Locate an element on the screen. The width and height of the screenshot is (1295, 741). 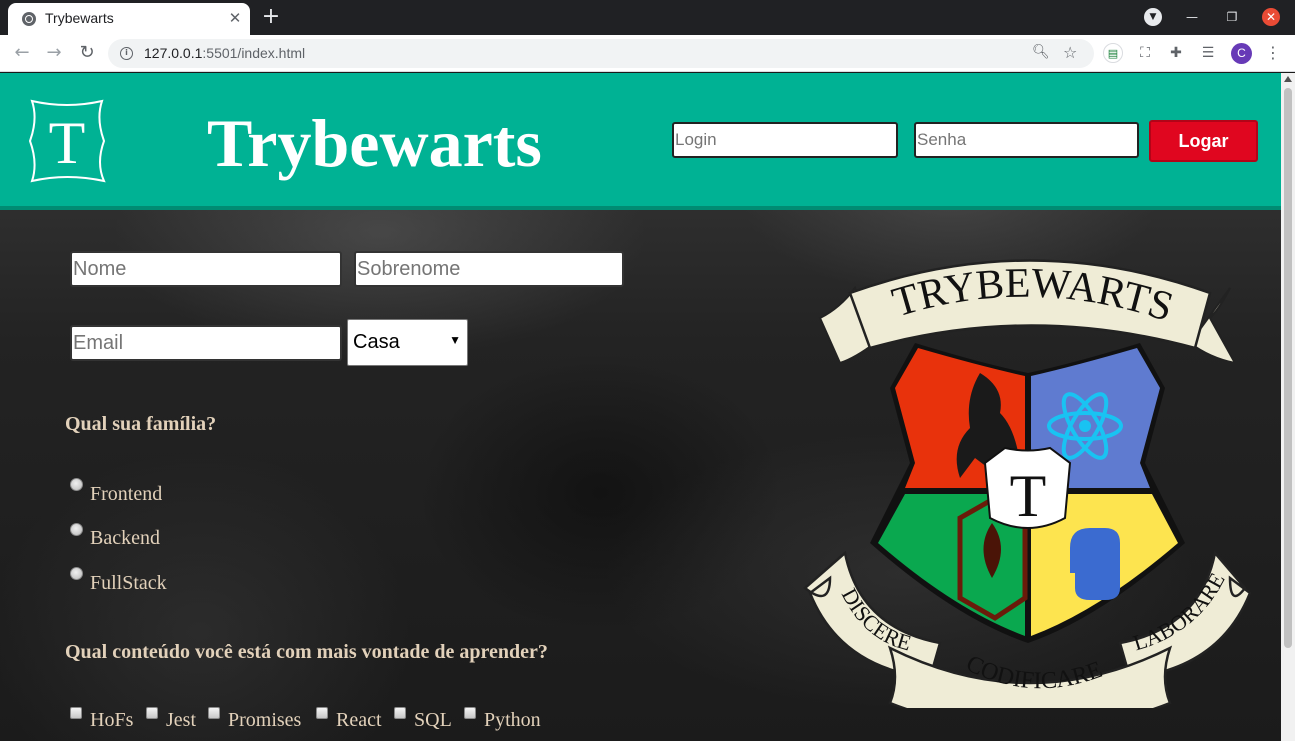
url-host: 127.0.0.1 is located at coordinates (173, 53).